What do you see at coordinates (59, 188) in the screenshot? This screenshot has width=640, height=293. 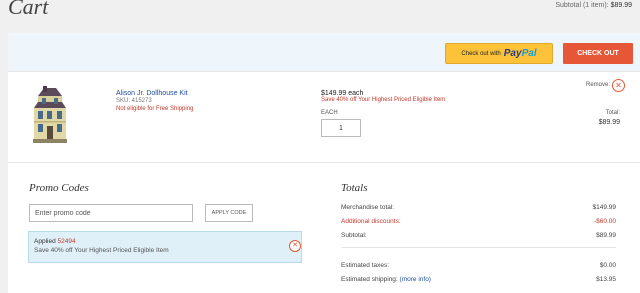 I see `promo-codes-heading: Promo Codes` at bounding box center [59, 188].